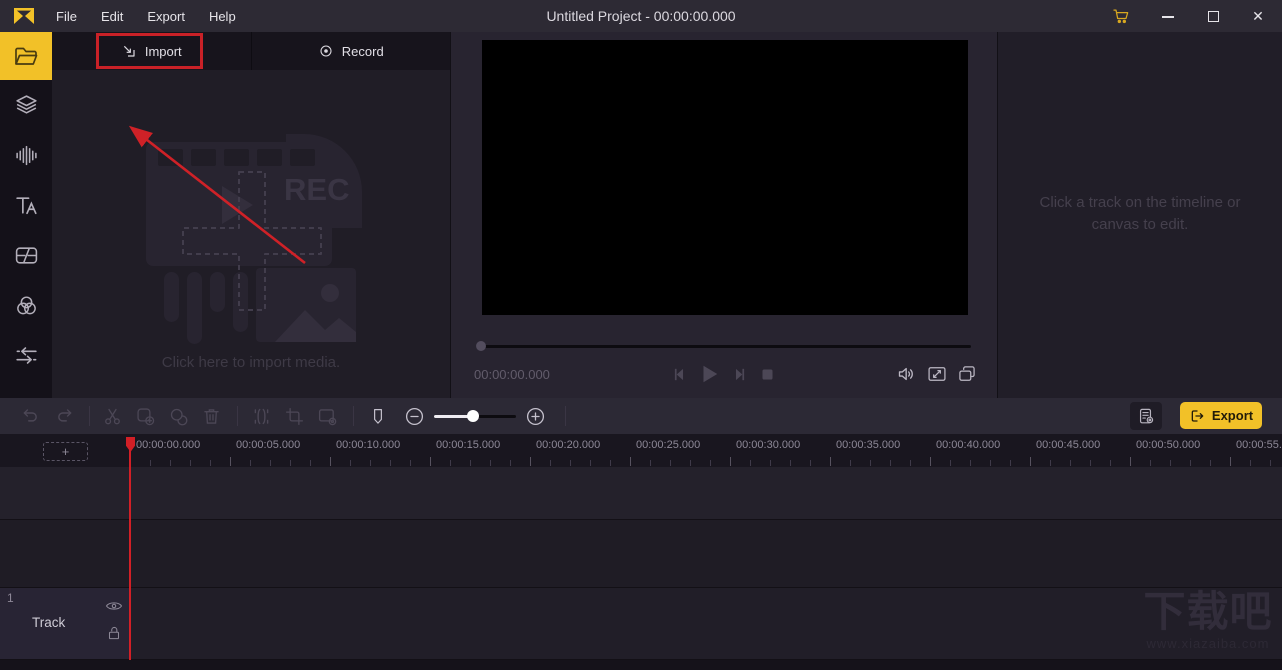 This screenshot has height=670, width=1282. What do you see at coordinates (145, 416) in the screenshot?
I see `copy-icon` at bounding box center [145, 416].